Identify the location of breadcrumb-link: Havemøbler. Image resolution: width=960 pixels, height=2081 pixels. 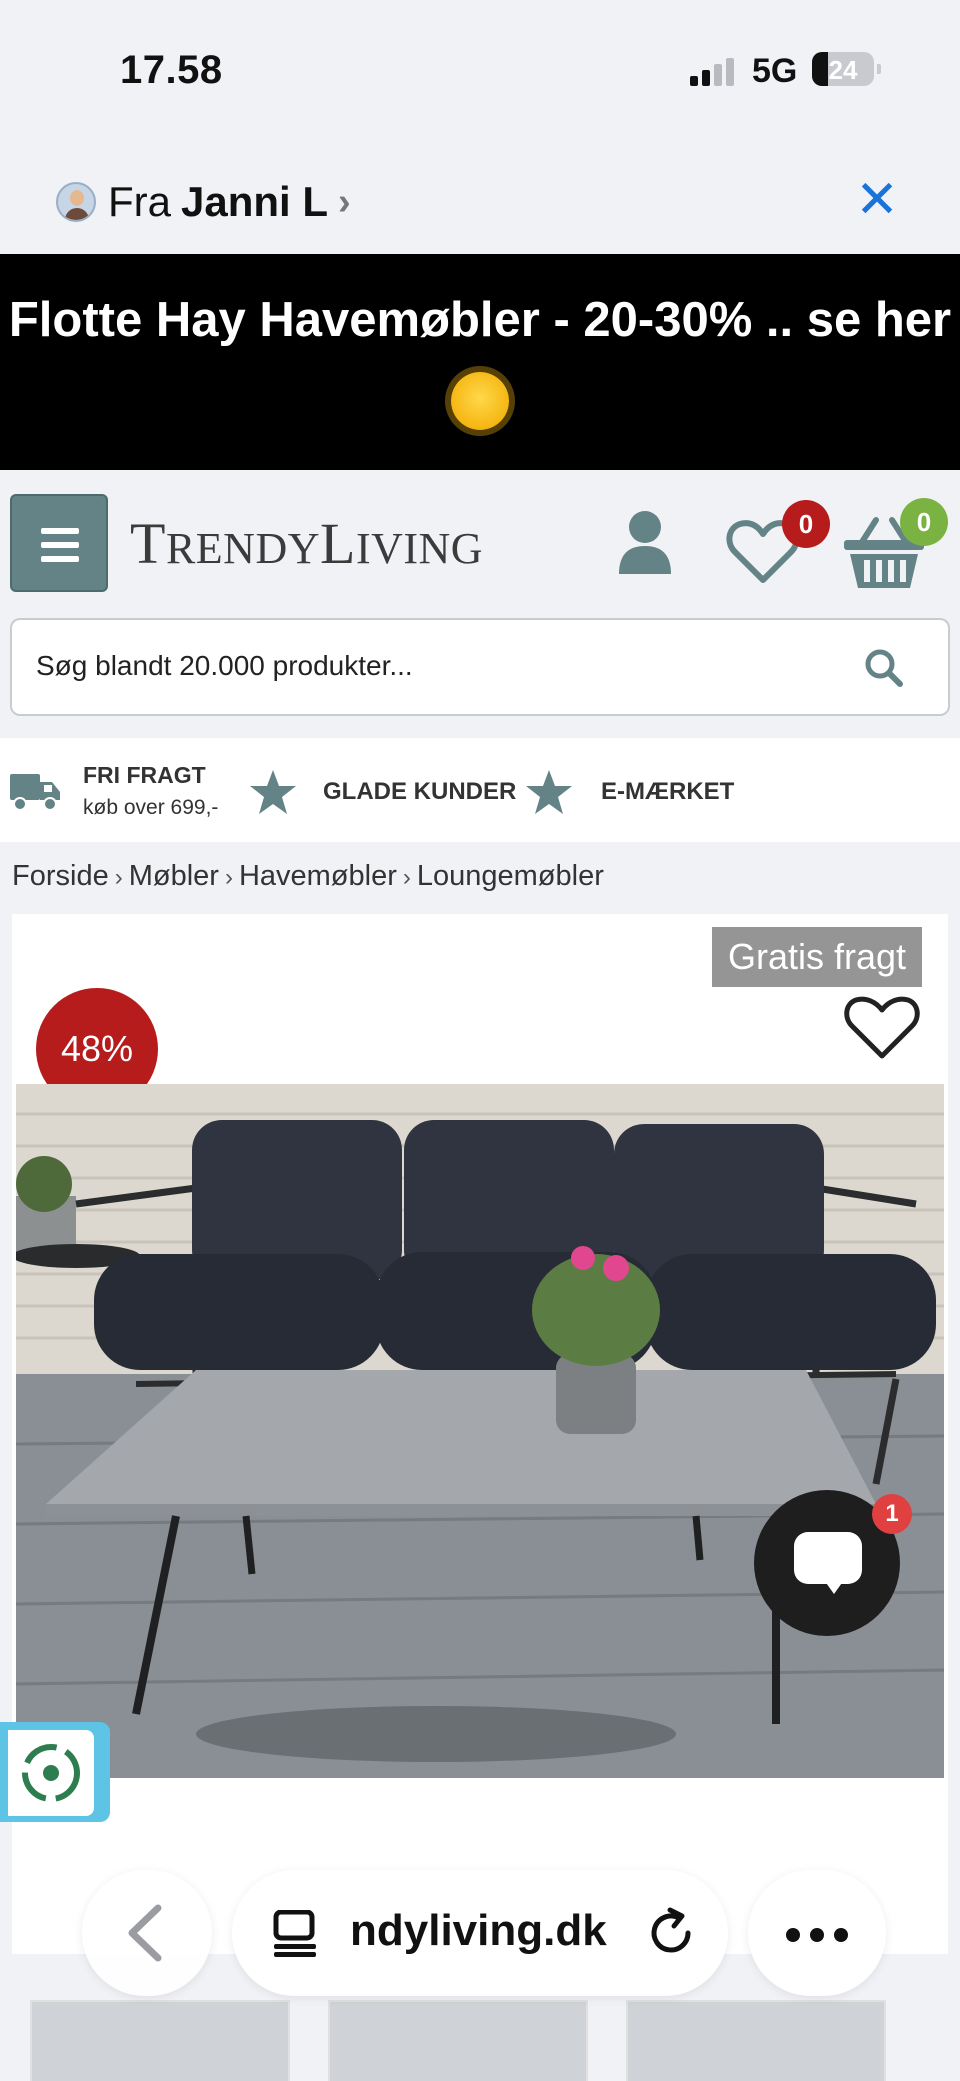
(318, 876).